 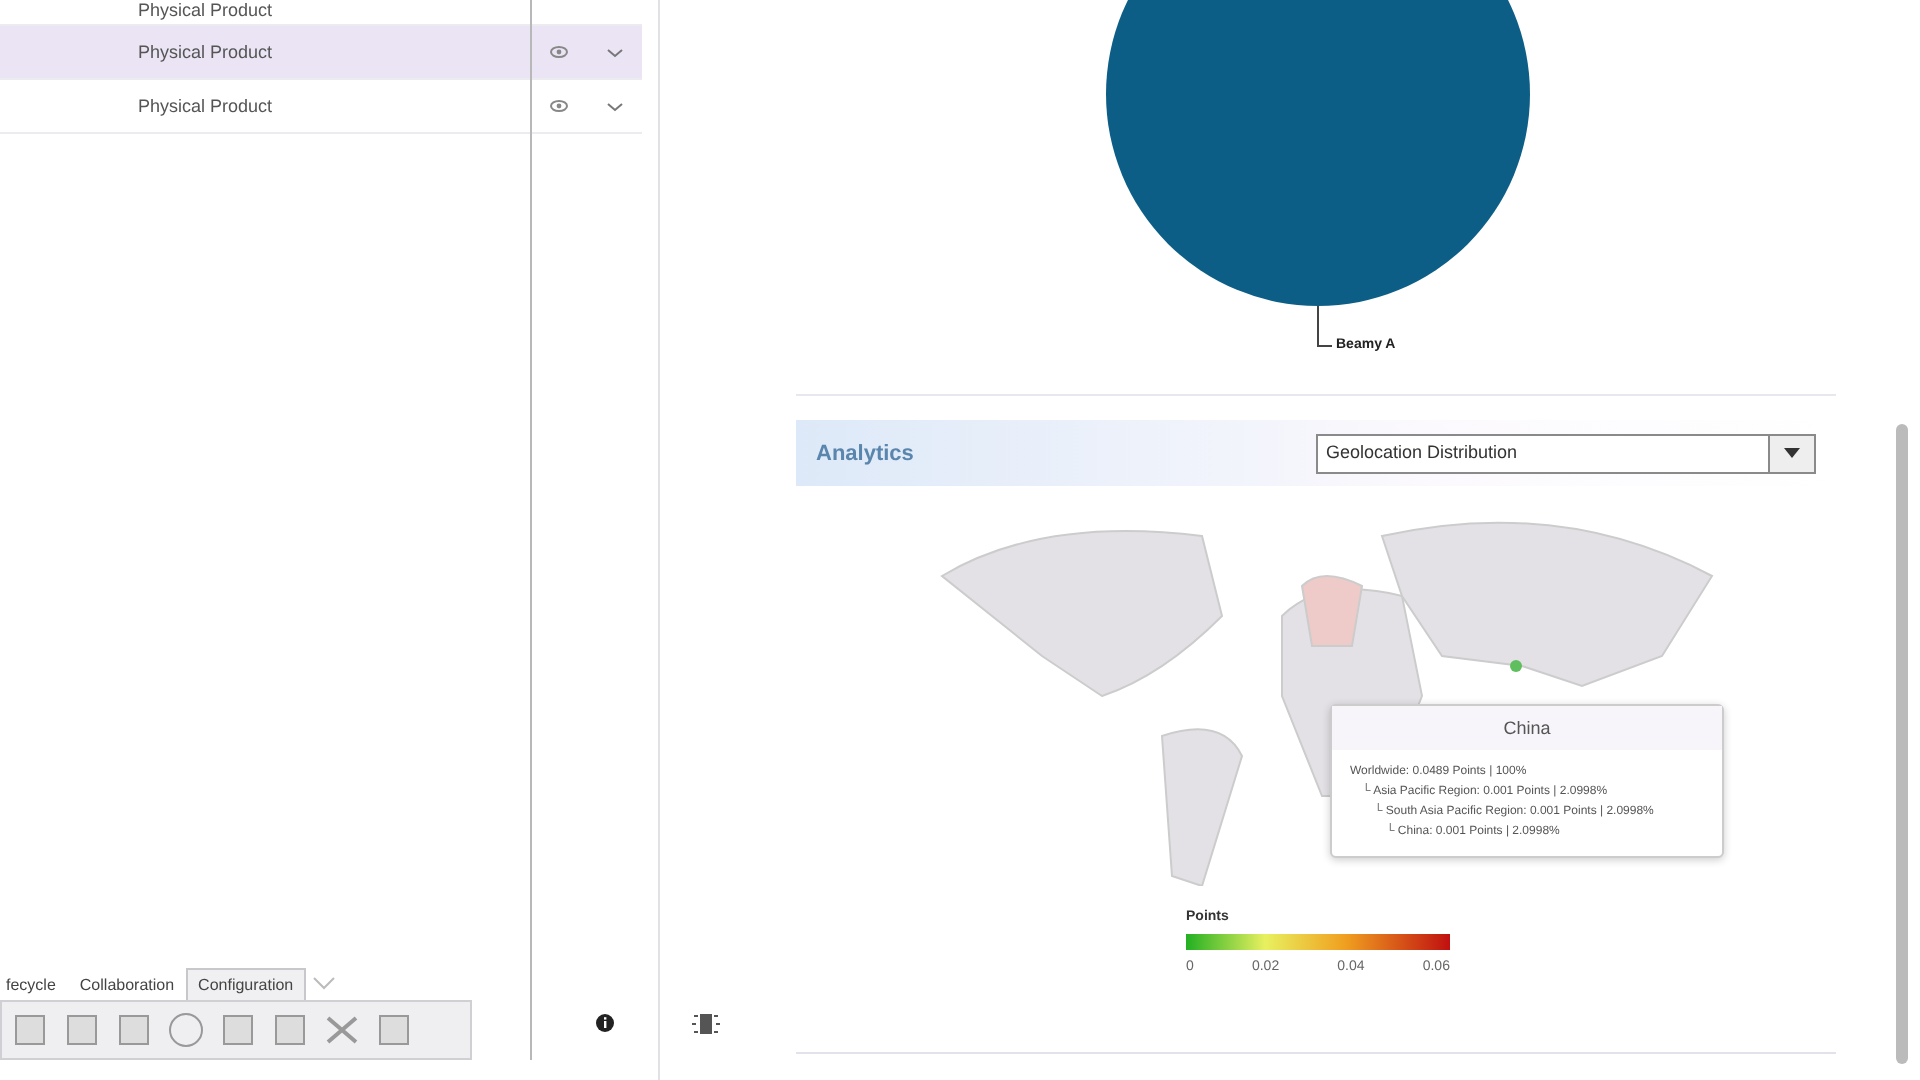 I want to click on leader-line, so click(x=1325, y=326).